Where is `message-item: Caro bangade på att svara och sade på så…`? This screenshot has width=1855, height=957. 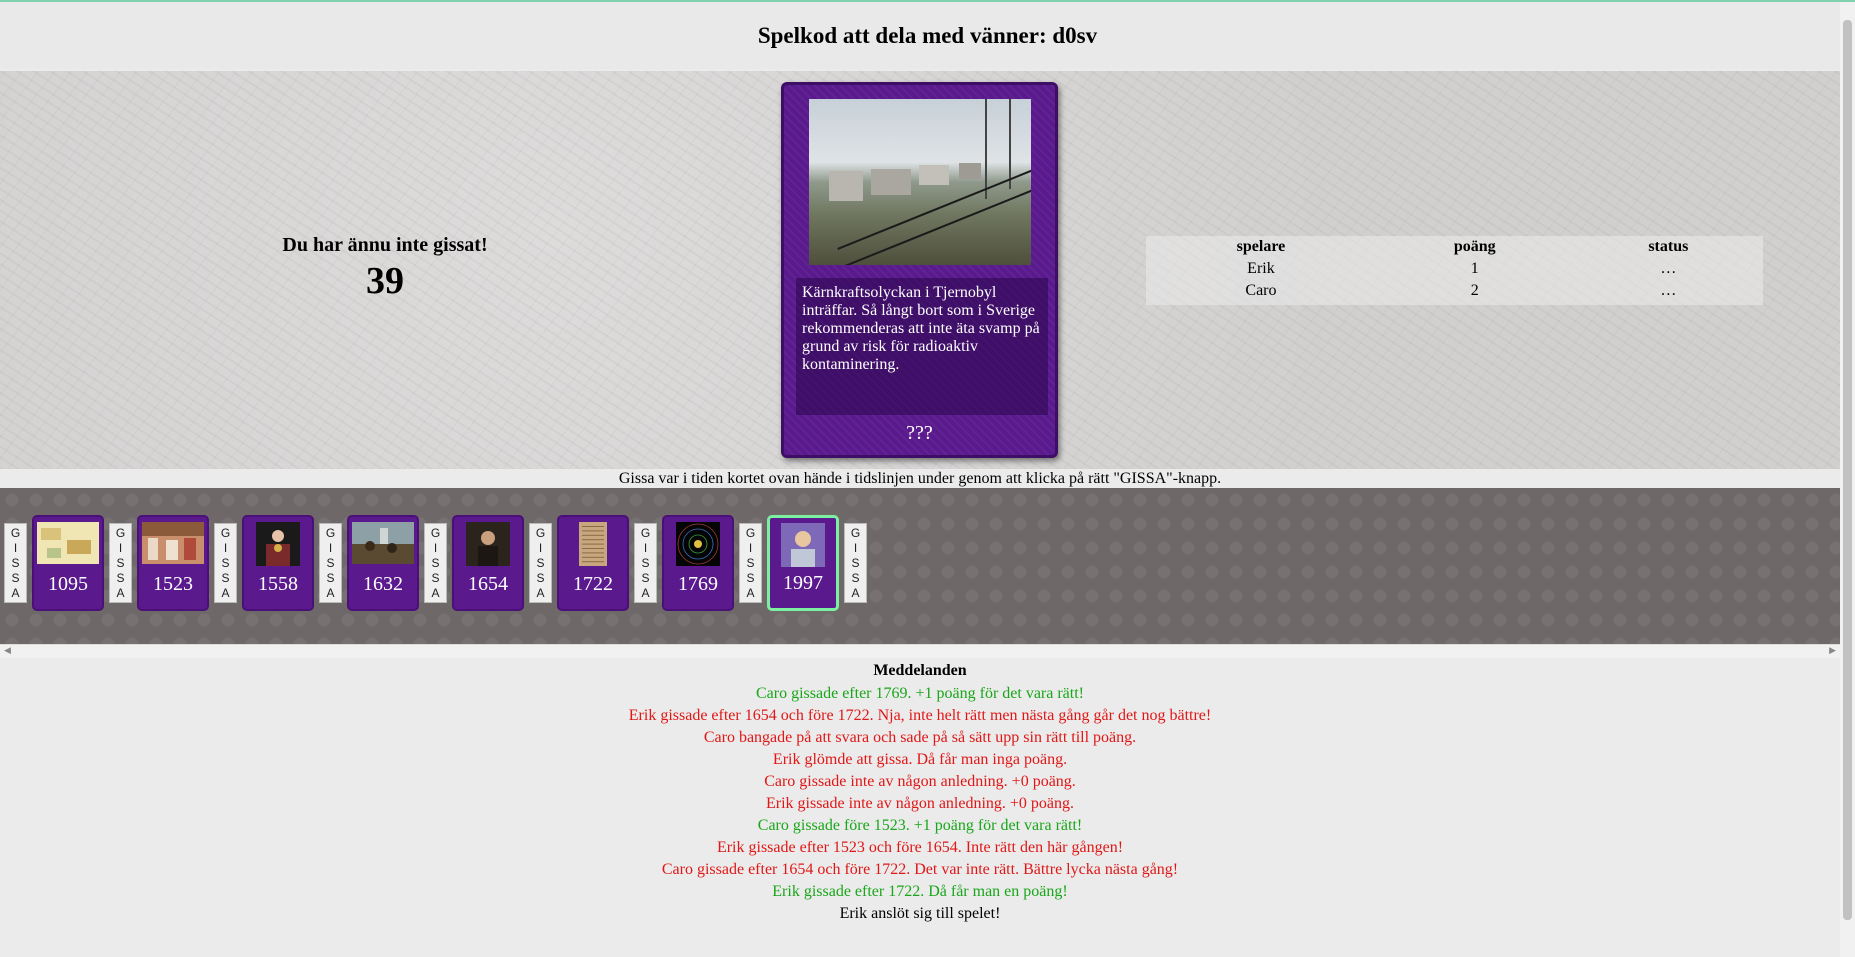
message-item: Caro bangade på att svara och sade på så… is located at coordinates (920, 737).